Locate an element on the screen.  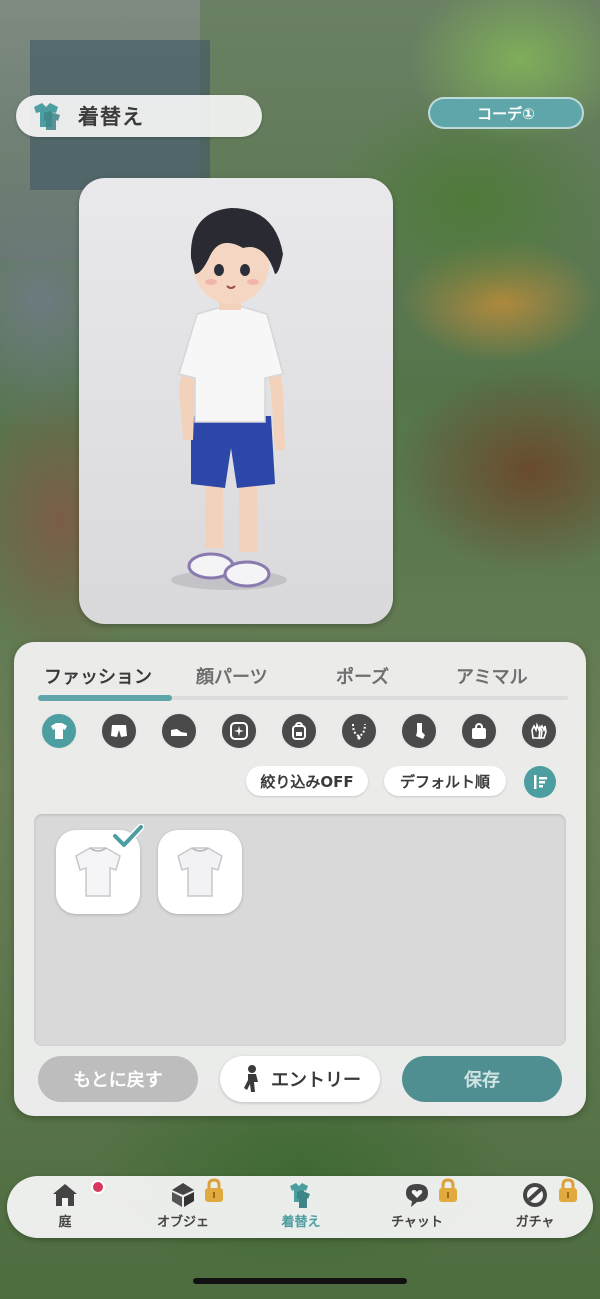
sparkle-icon is located at coordinates (239, 731).